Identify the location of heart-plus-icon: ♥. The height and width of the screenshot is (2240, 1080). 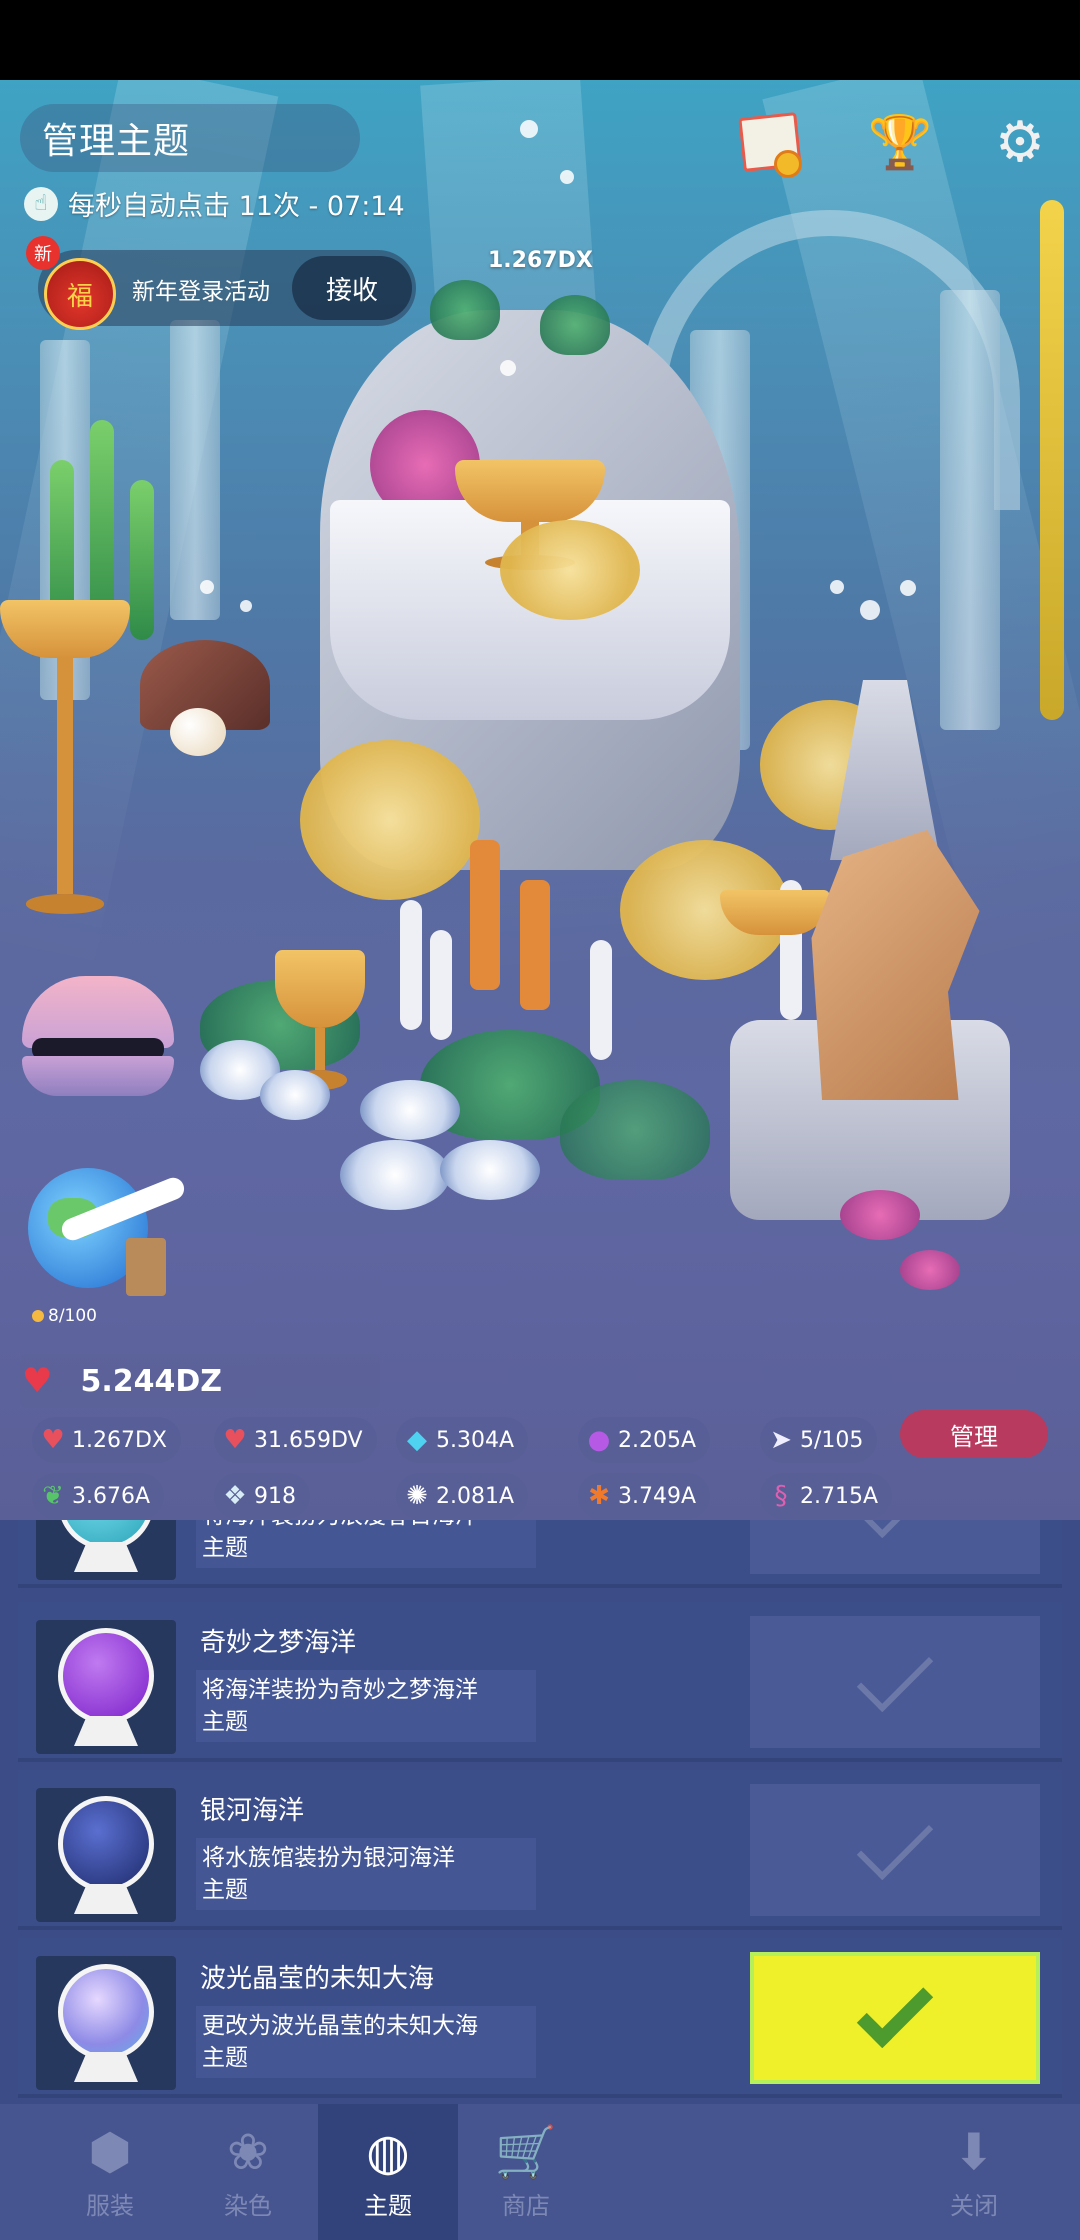
(235, 1440).